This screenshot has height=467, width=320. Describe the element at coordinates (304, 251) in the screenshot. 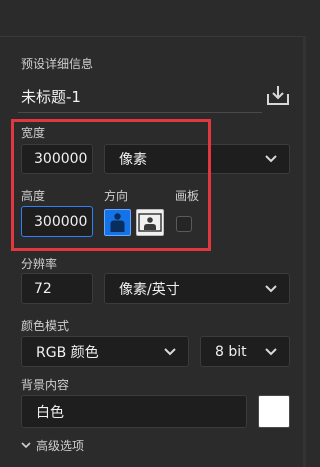

I see `scrollbar` at that location.